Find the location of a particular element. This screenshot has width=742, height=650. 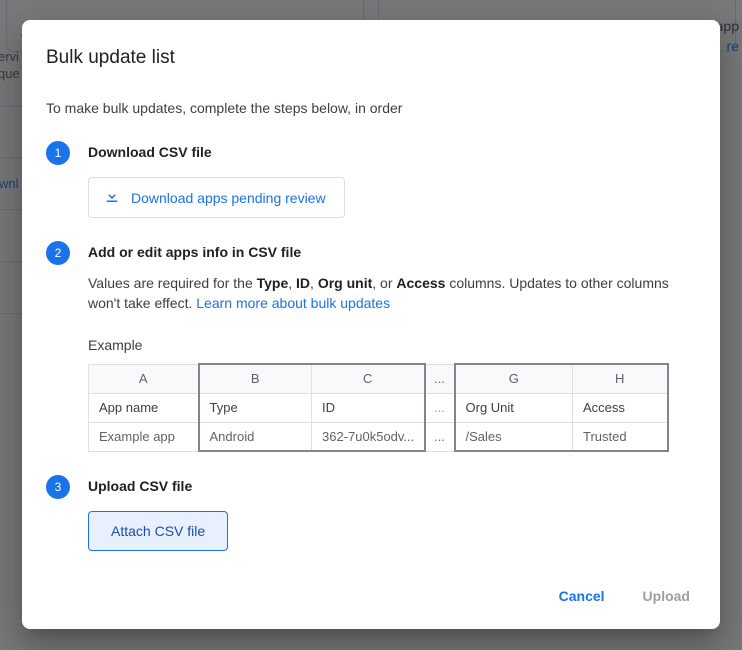

desc-bold-type: Type is located at coordinates (272, 283).